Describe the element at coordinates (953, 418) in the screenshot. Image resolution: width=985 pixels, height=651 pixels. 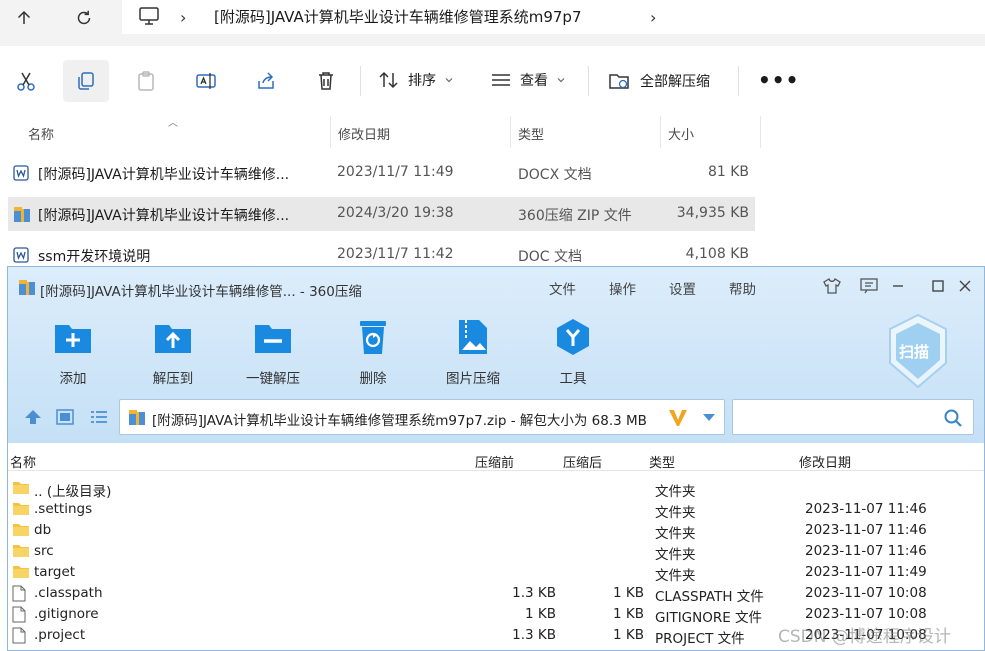
I see `search-icon` at that location.